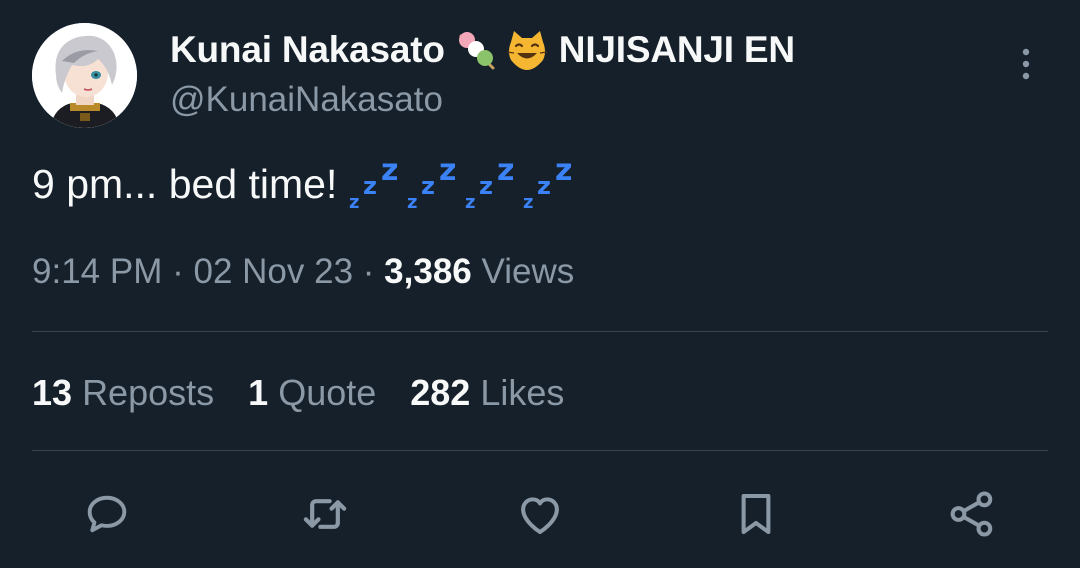  I want to click on reposts-stat: 13 Reposts, so click(123, 393).